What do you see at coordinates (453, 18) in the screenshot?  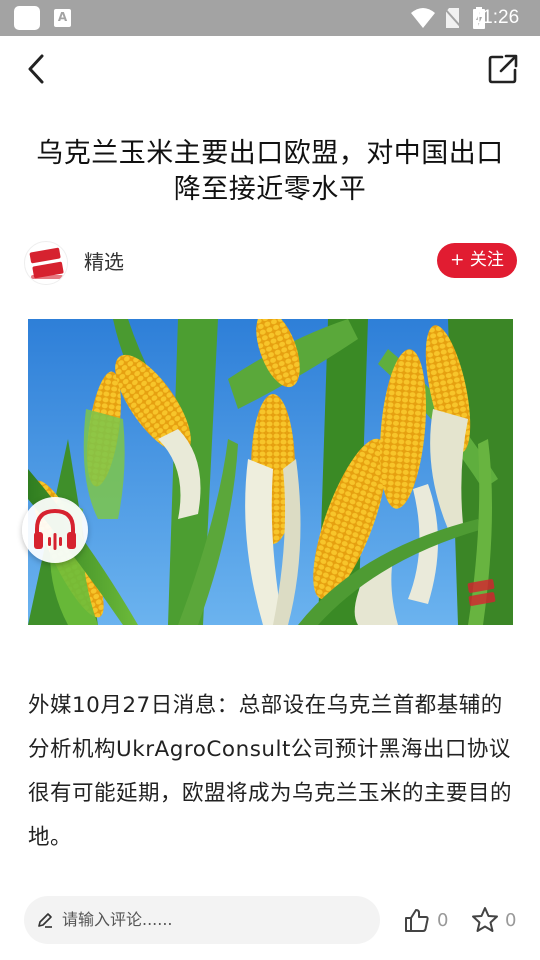 I see `no-sim-icon` at bounding box center [453, 18].